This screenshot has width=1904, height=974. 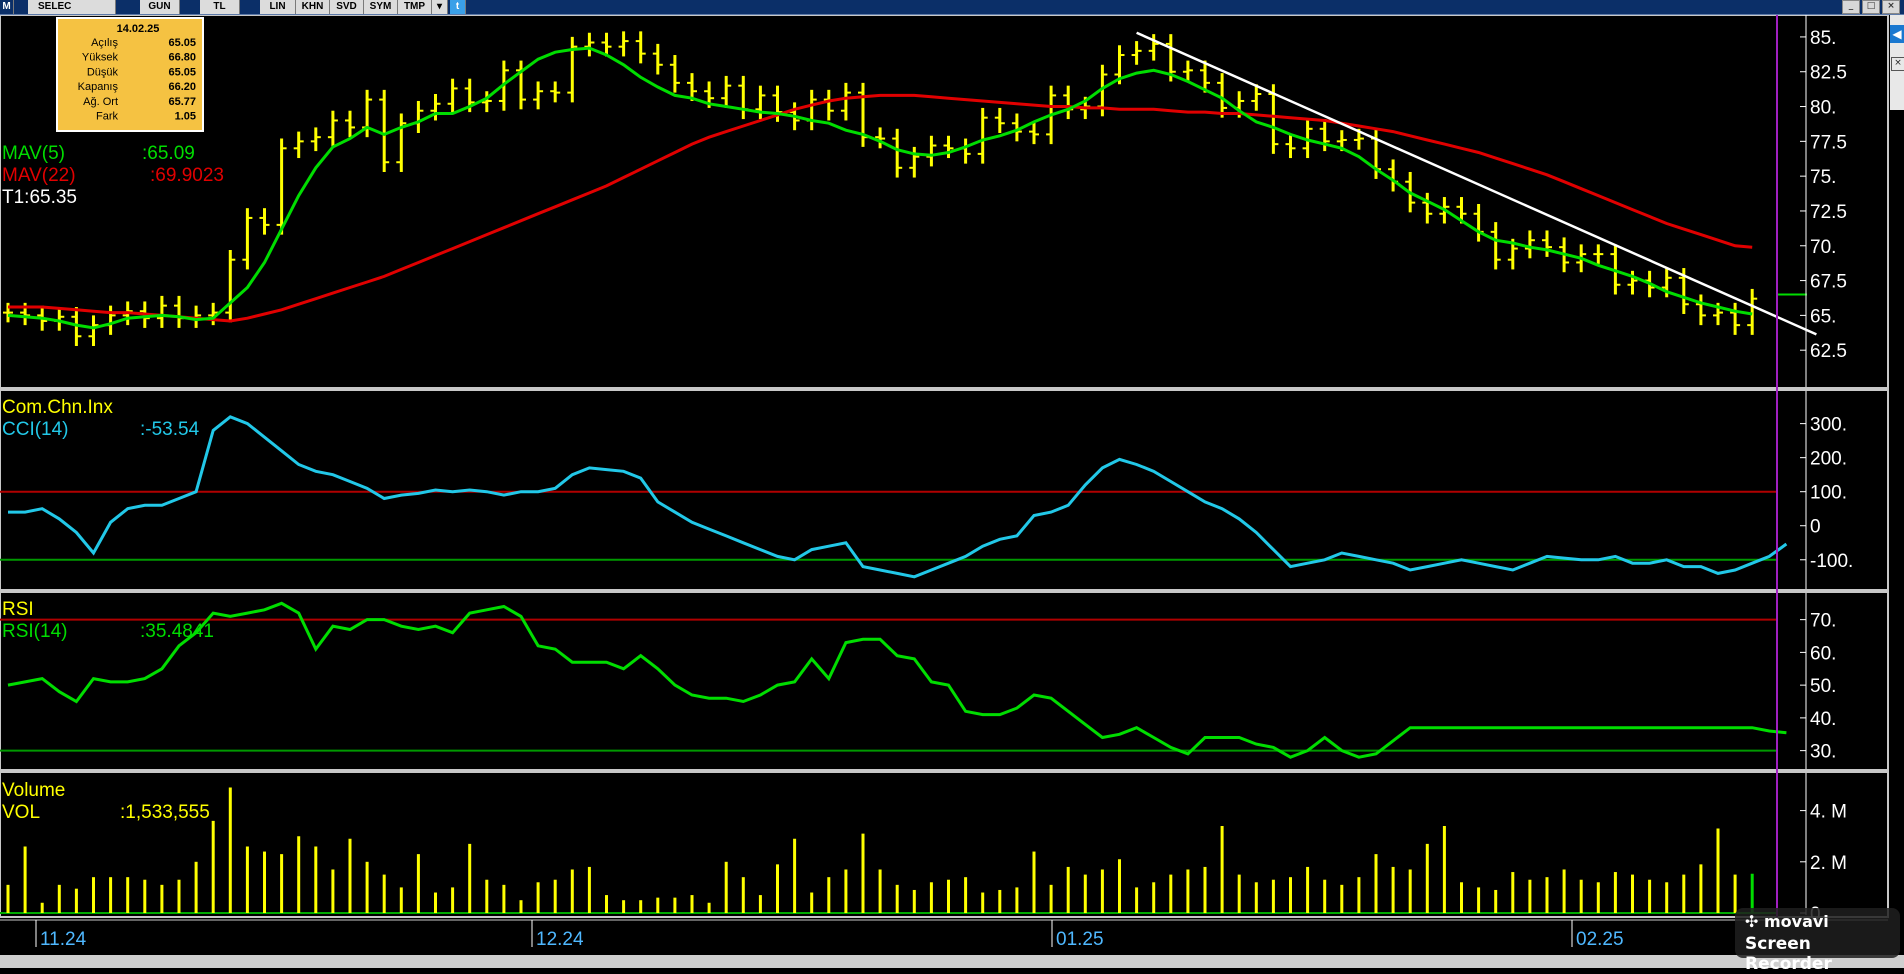 I want to click on info-value: 65.77, so click(x=182, y=102).